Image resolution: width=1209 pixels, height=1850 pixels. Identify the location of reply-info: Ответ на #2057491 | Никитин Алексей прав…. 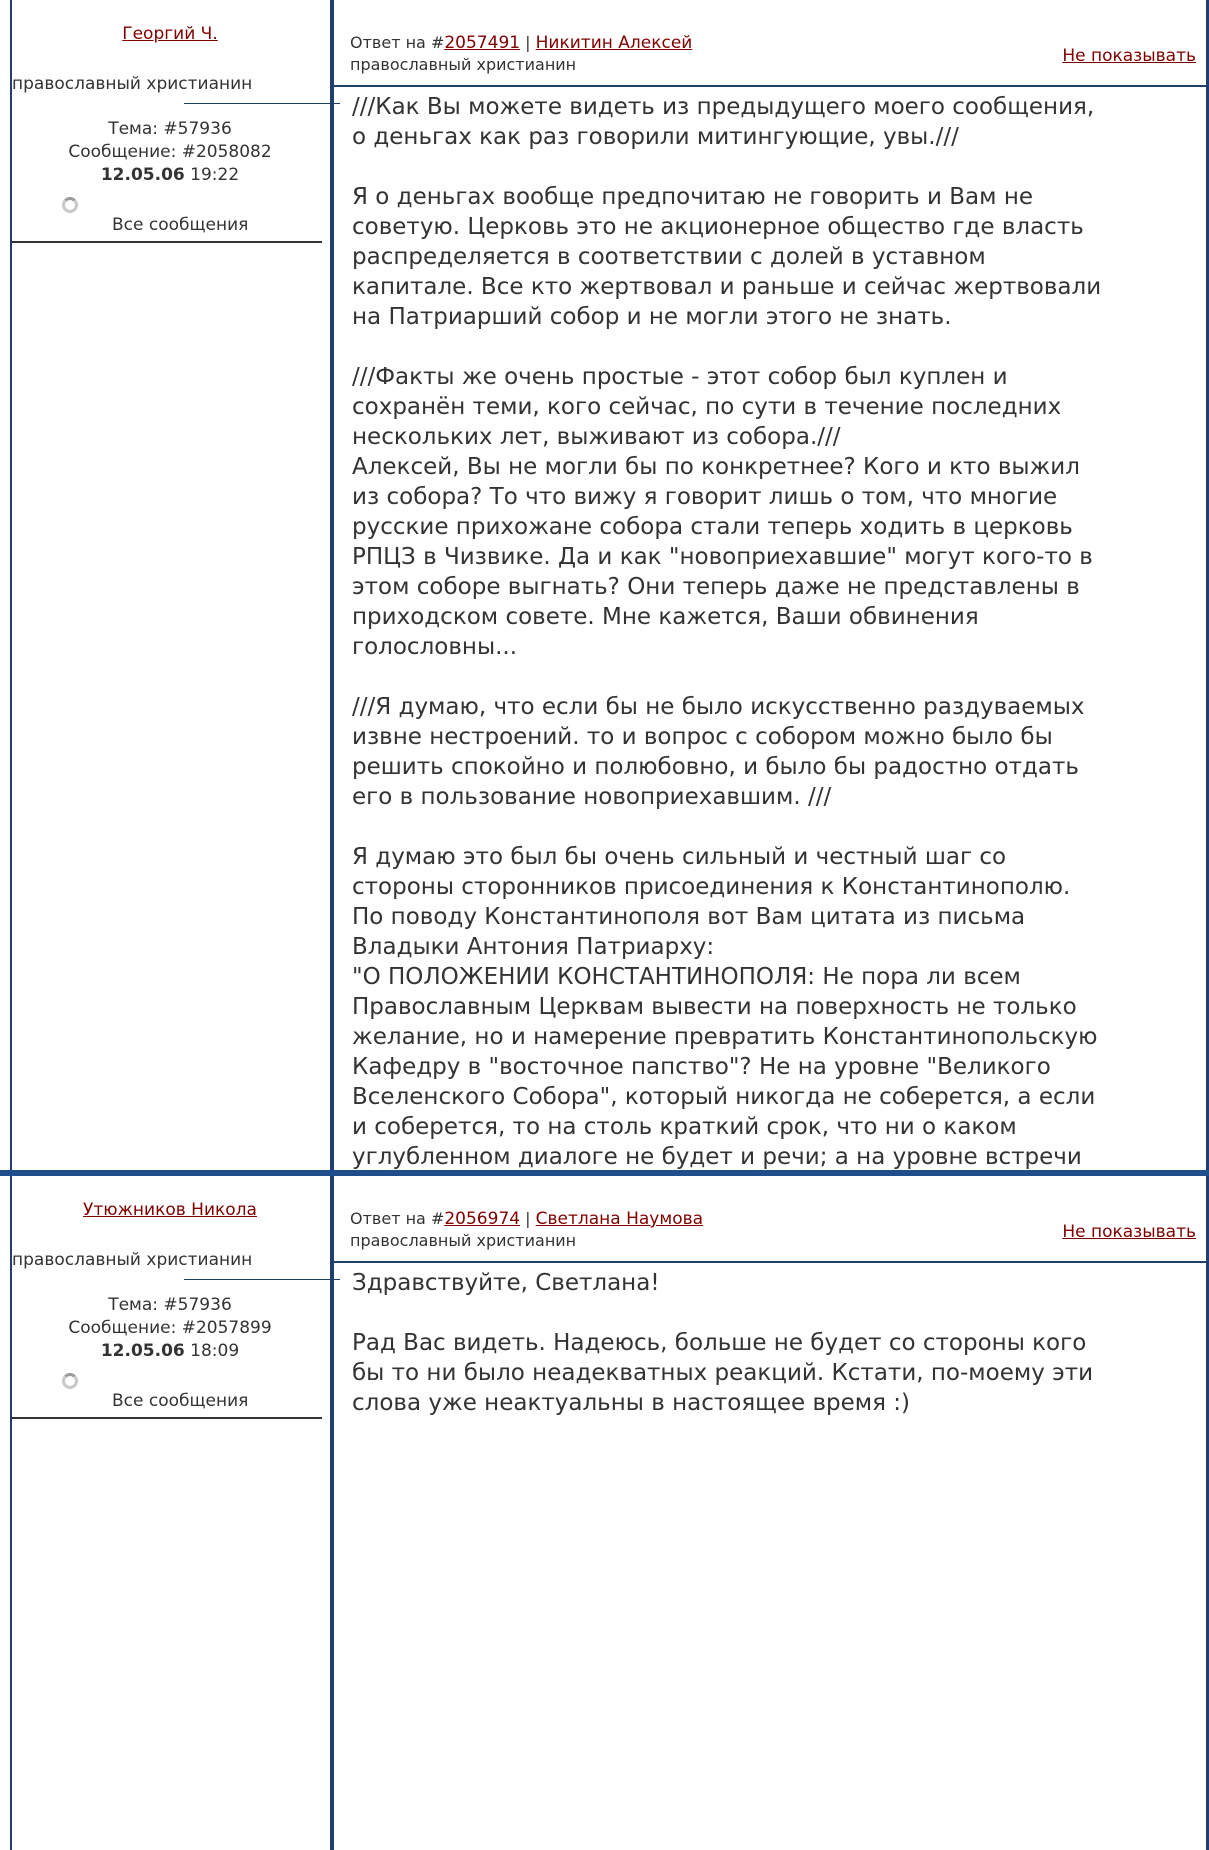
(540, 53).